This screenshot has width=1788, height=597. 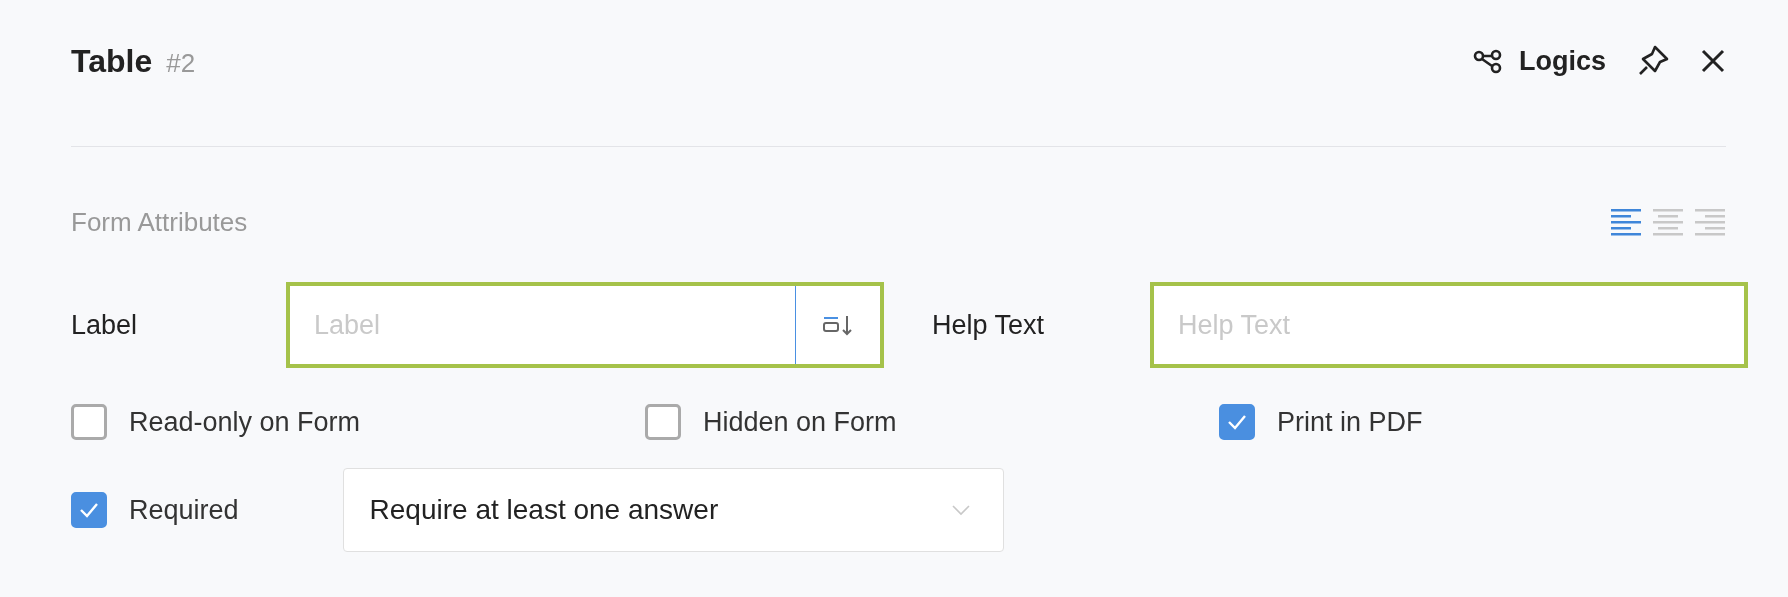 What do you see at coordinates (1713, 61) in the screenshot?
I see `close-icon` at bounding box center [1713, 61].